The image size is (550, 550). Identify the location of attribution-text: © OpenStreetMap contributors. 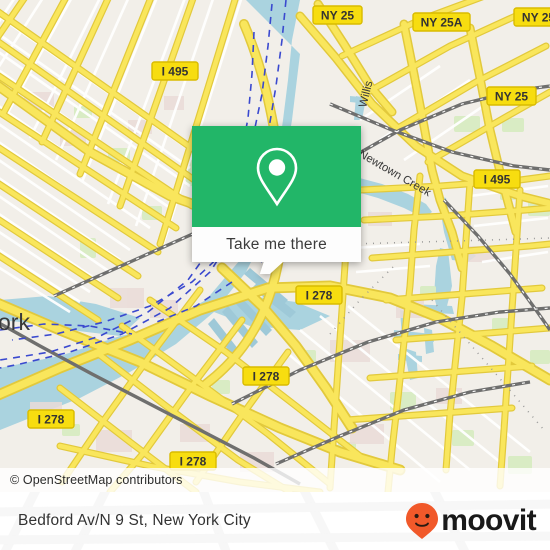
(96, 480).